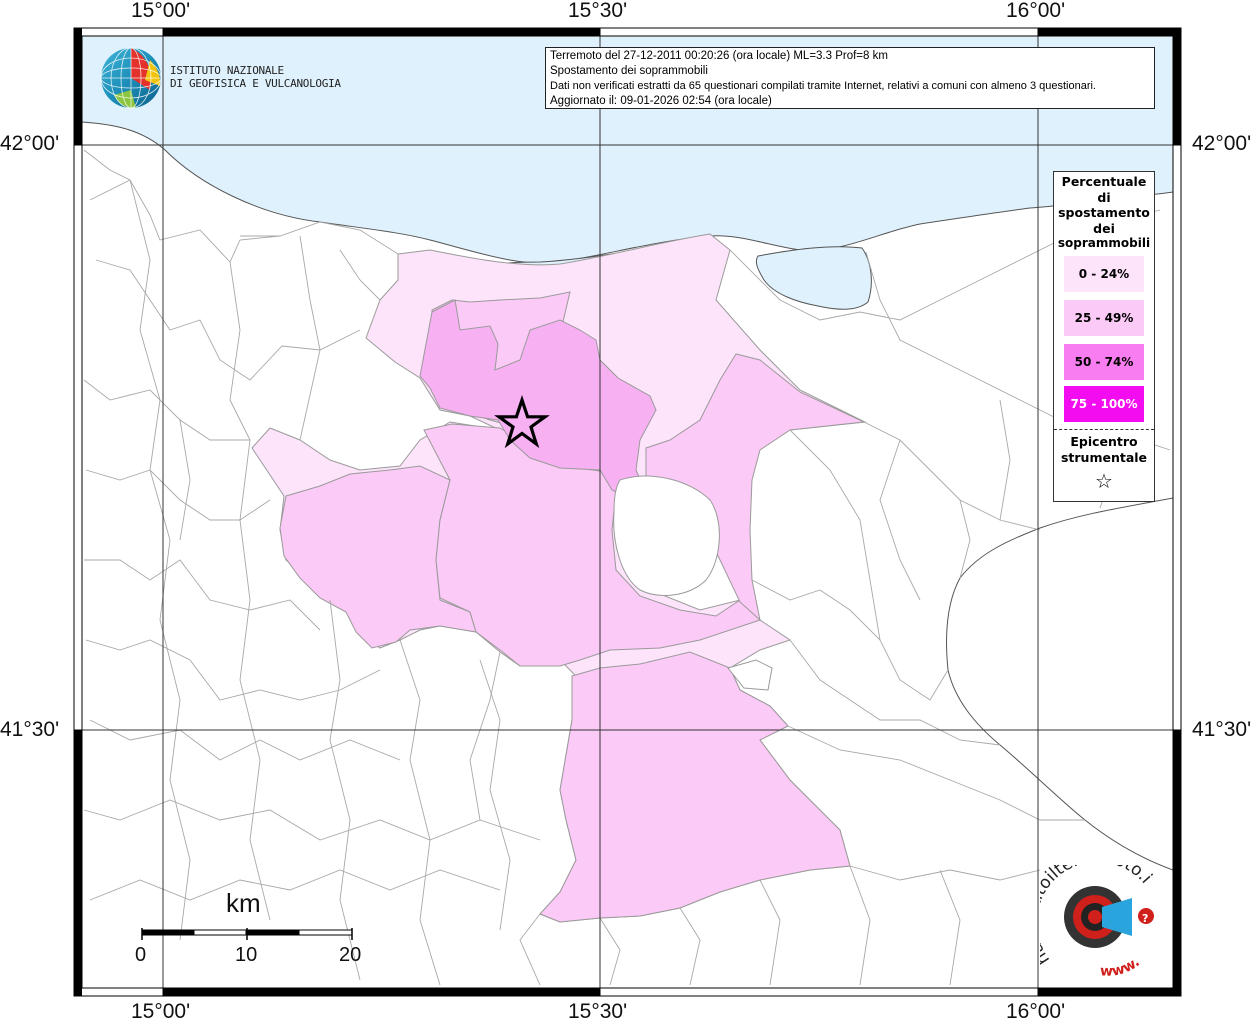 This screenshot has width=1256, height=1024. Describe the element at coordinates (161, 11) in the screenshot. I see `lon-label-top-1: 15°00'` at that location.